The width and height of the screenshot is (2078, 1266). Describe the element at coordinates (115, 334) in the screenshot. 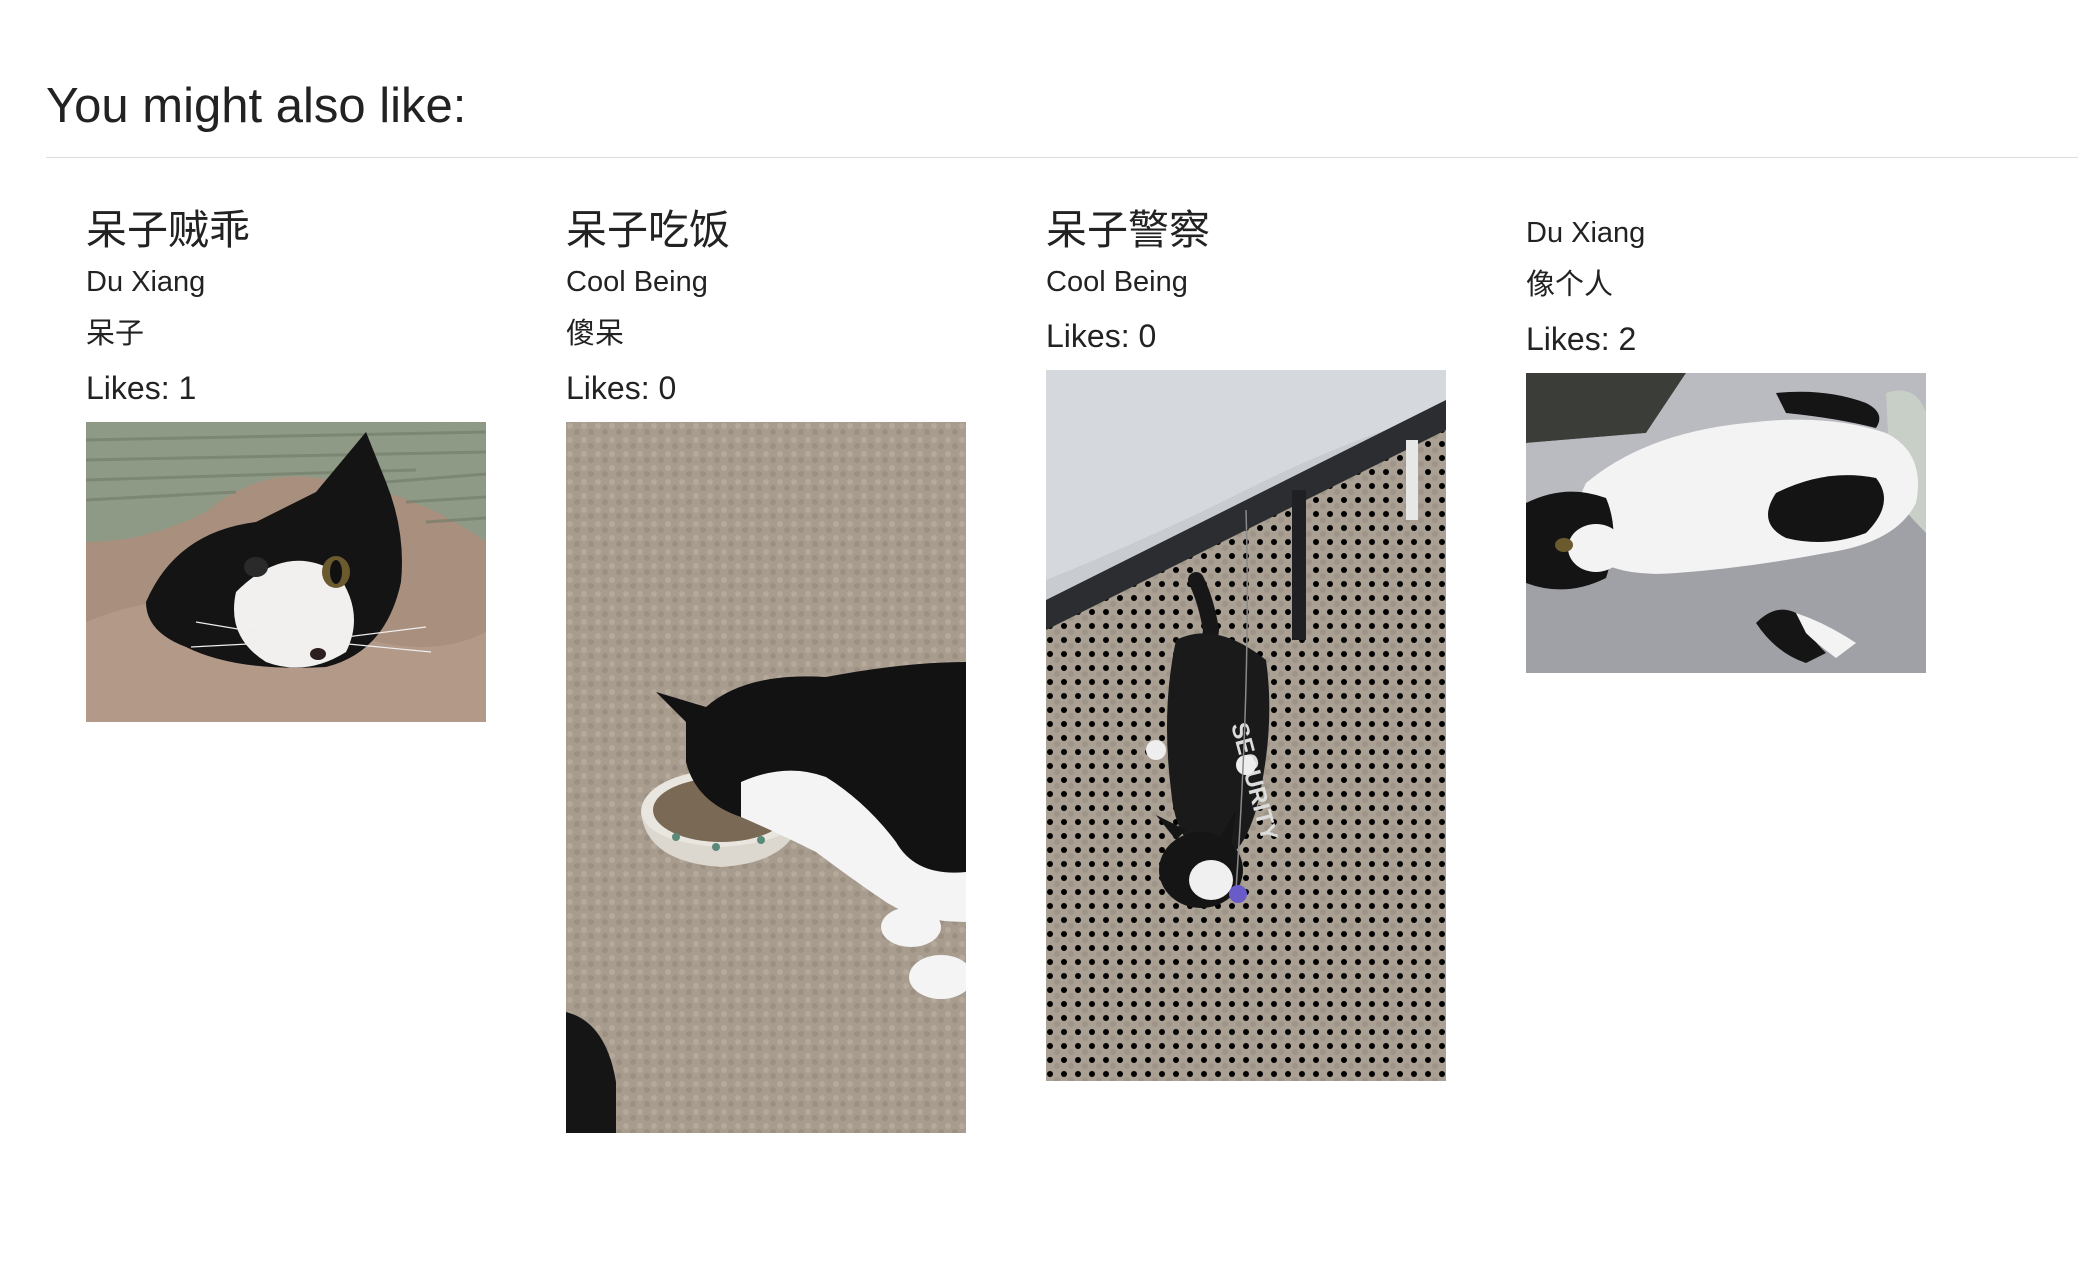

I see `post-subject: 呆子` at that location.